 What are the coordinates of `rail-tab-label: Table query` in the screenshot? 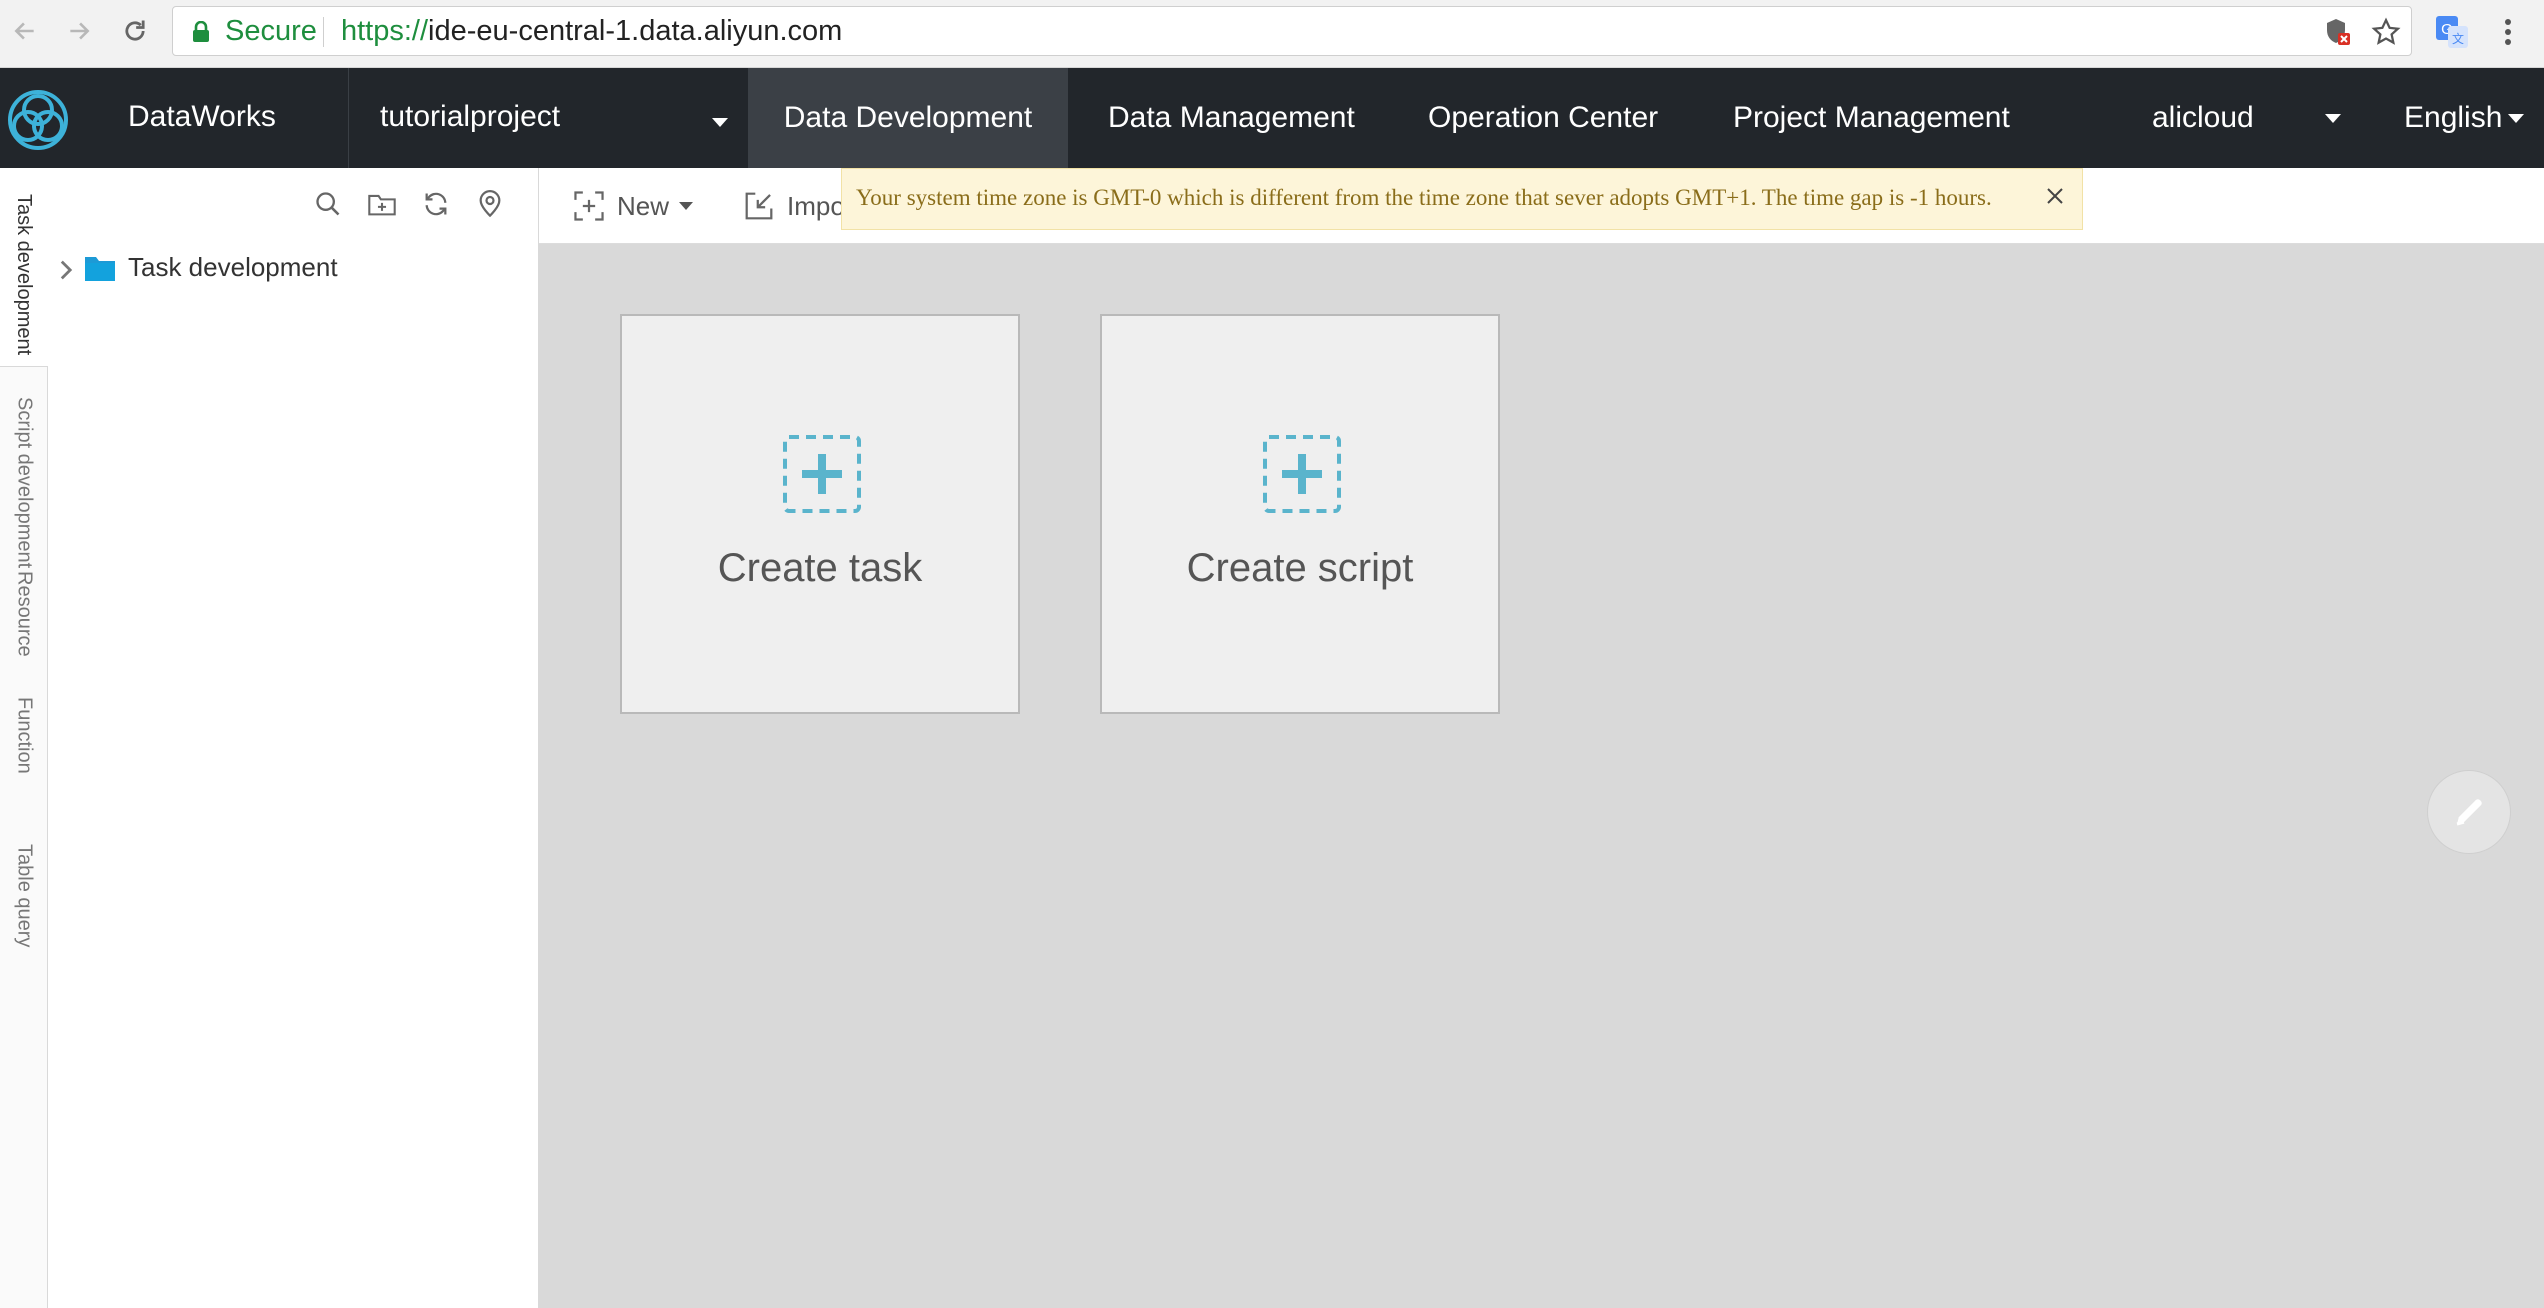 It's located at (24, 896).